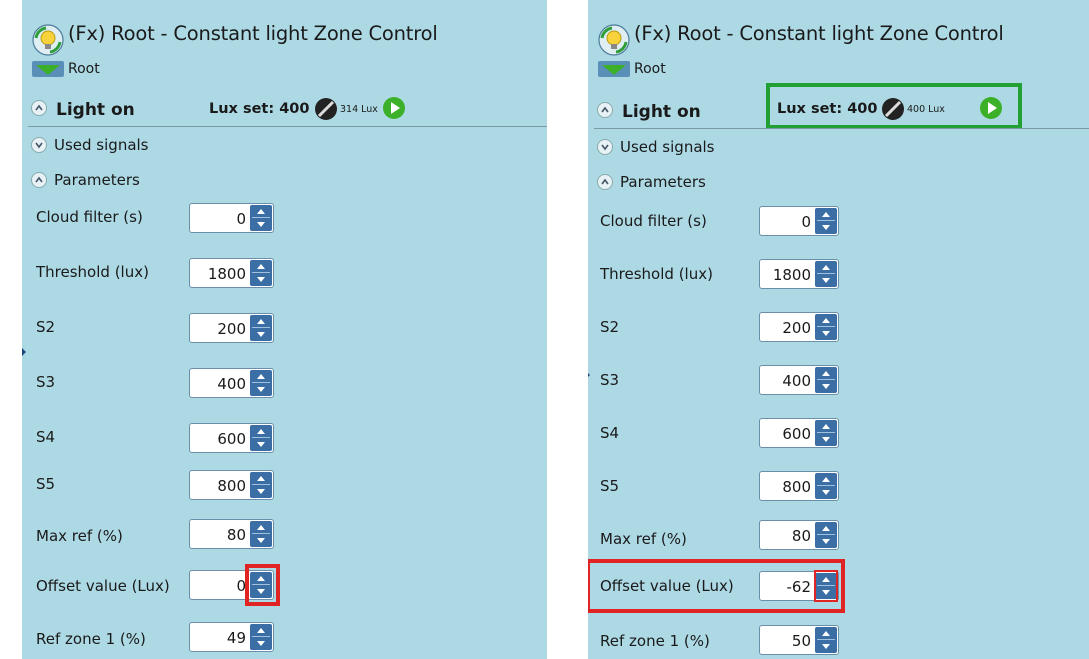  Describe the element at coordinates (262, 585) in the screenshot. I see `highlight-box-red` at that location.